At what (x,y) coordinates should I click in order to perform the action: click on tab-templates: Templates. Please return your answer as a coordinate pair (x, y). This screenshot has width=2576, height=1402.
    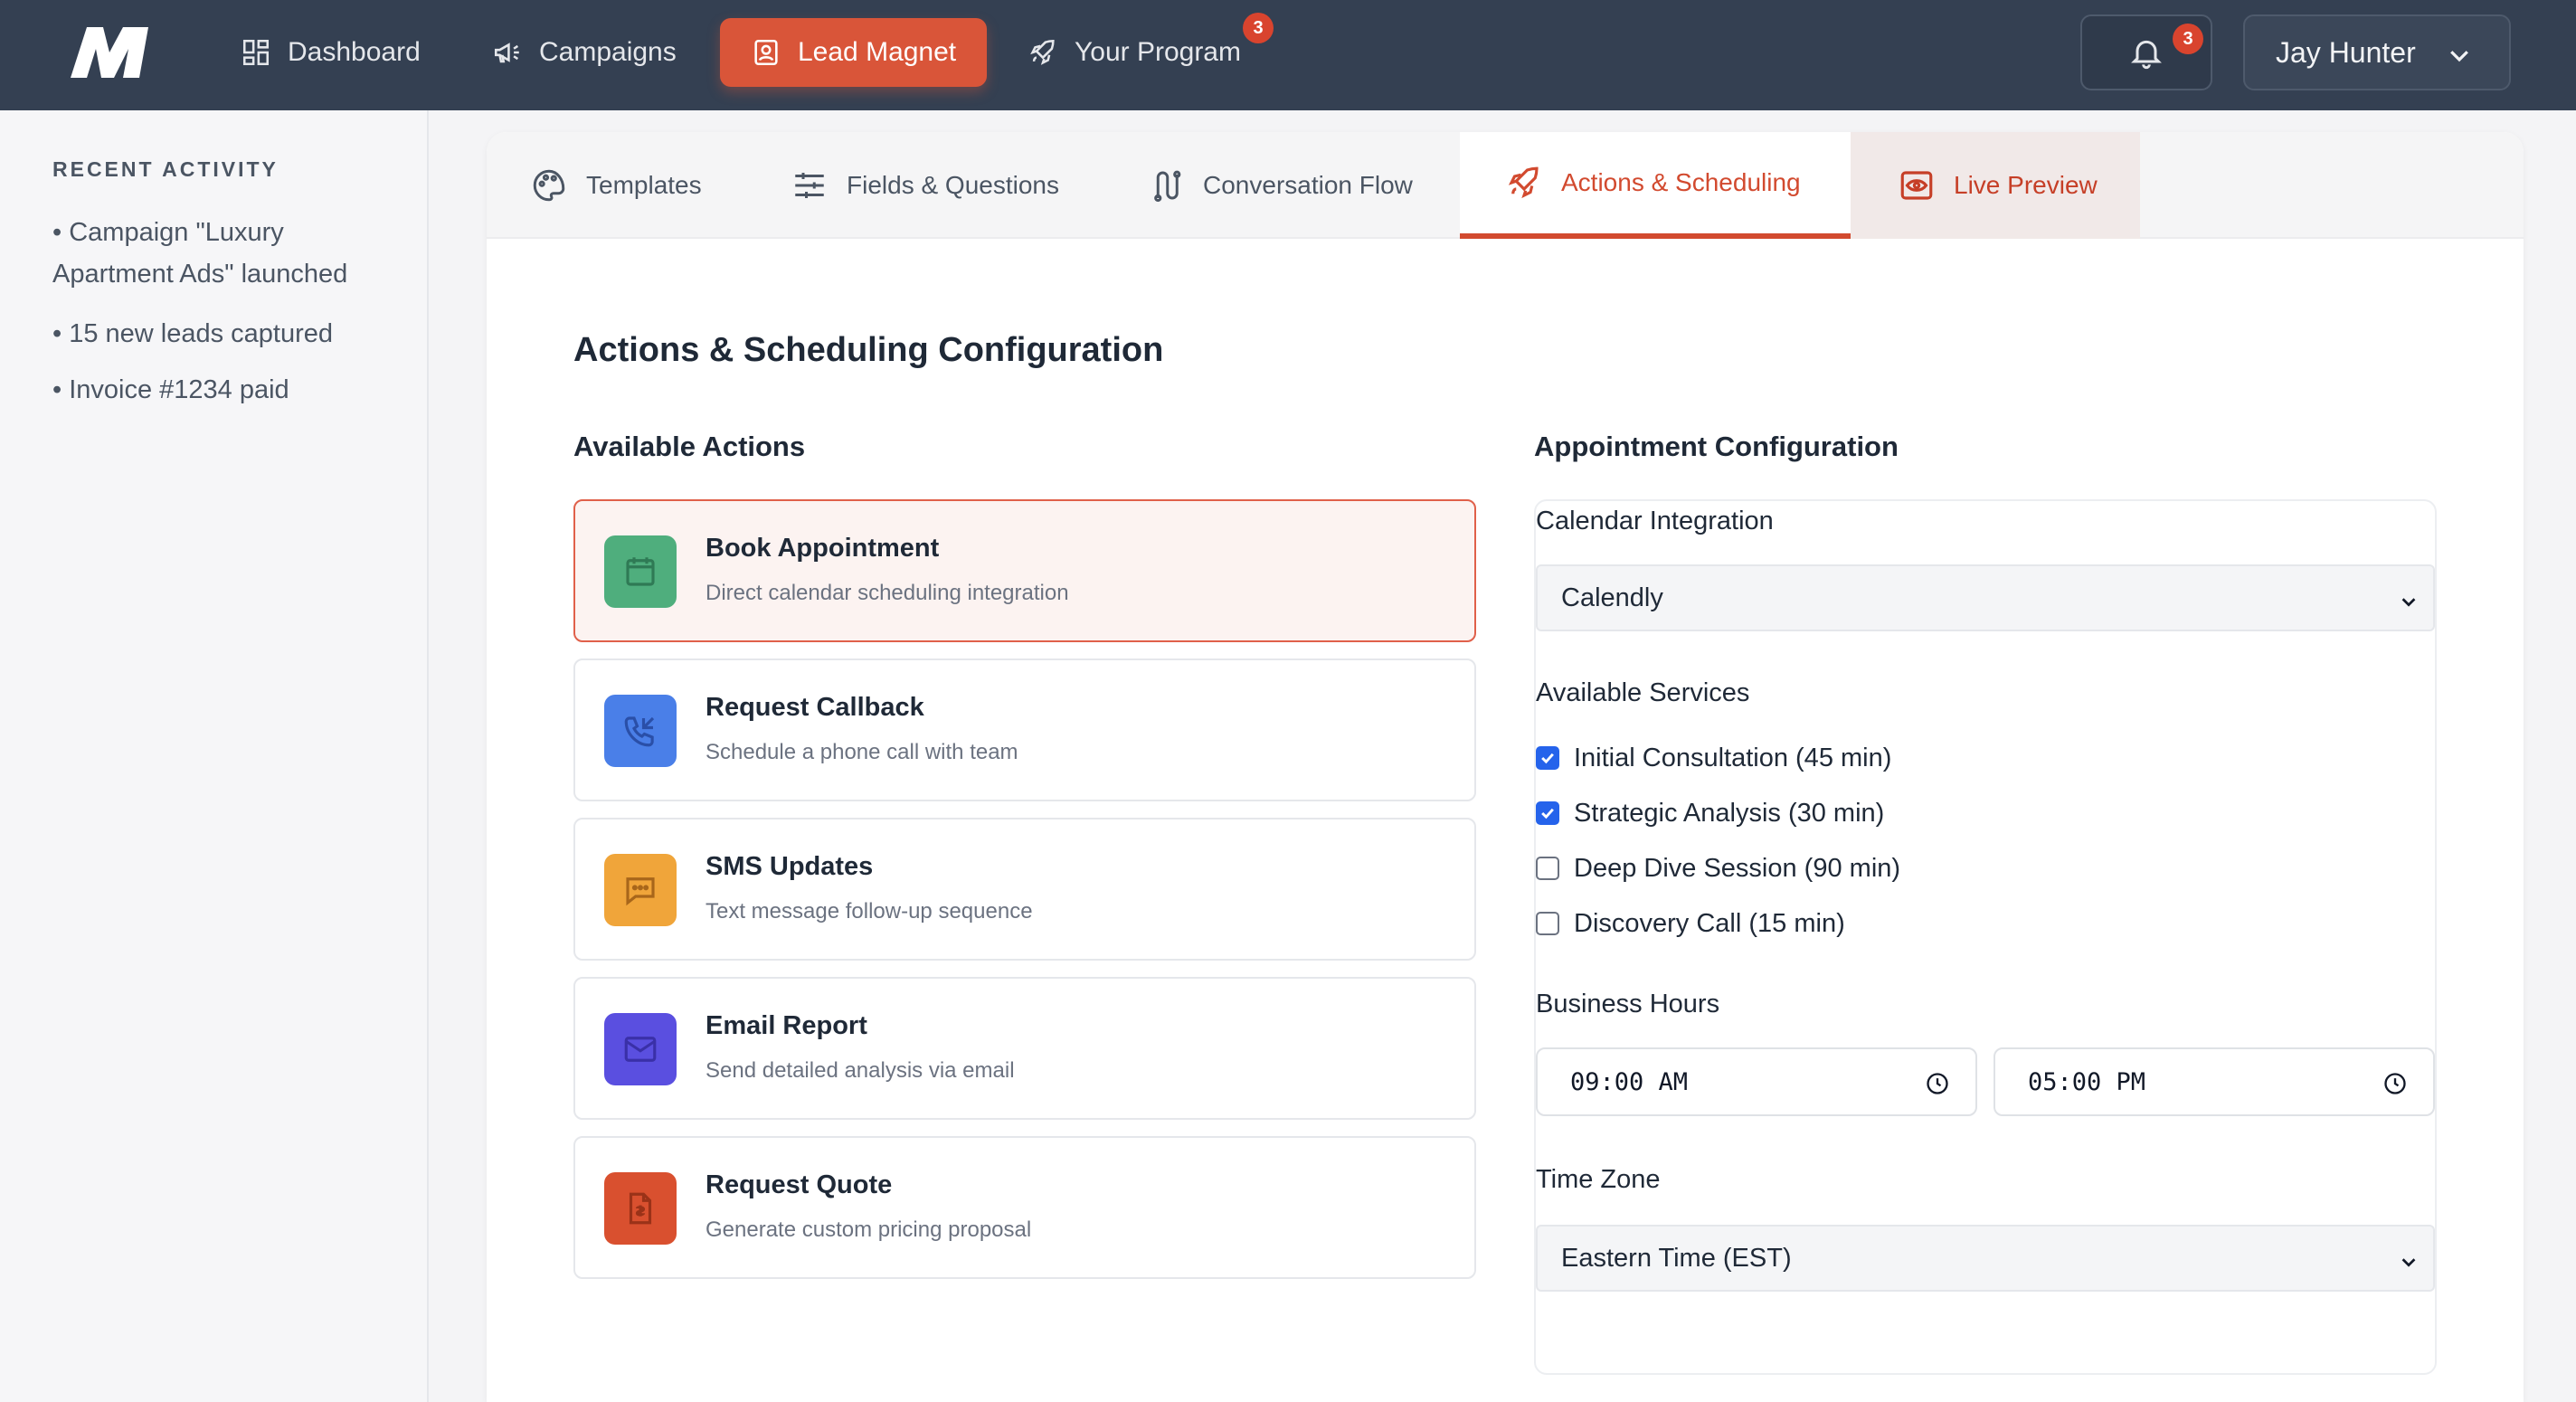
    Looking at the image, I should click on (616, 185).